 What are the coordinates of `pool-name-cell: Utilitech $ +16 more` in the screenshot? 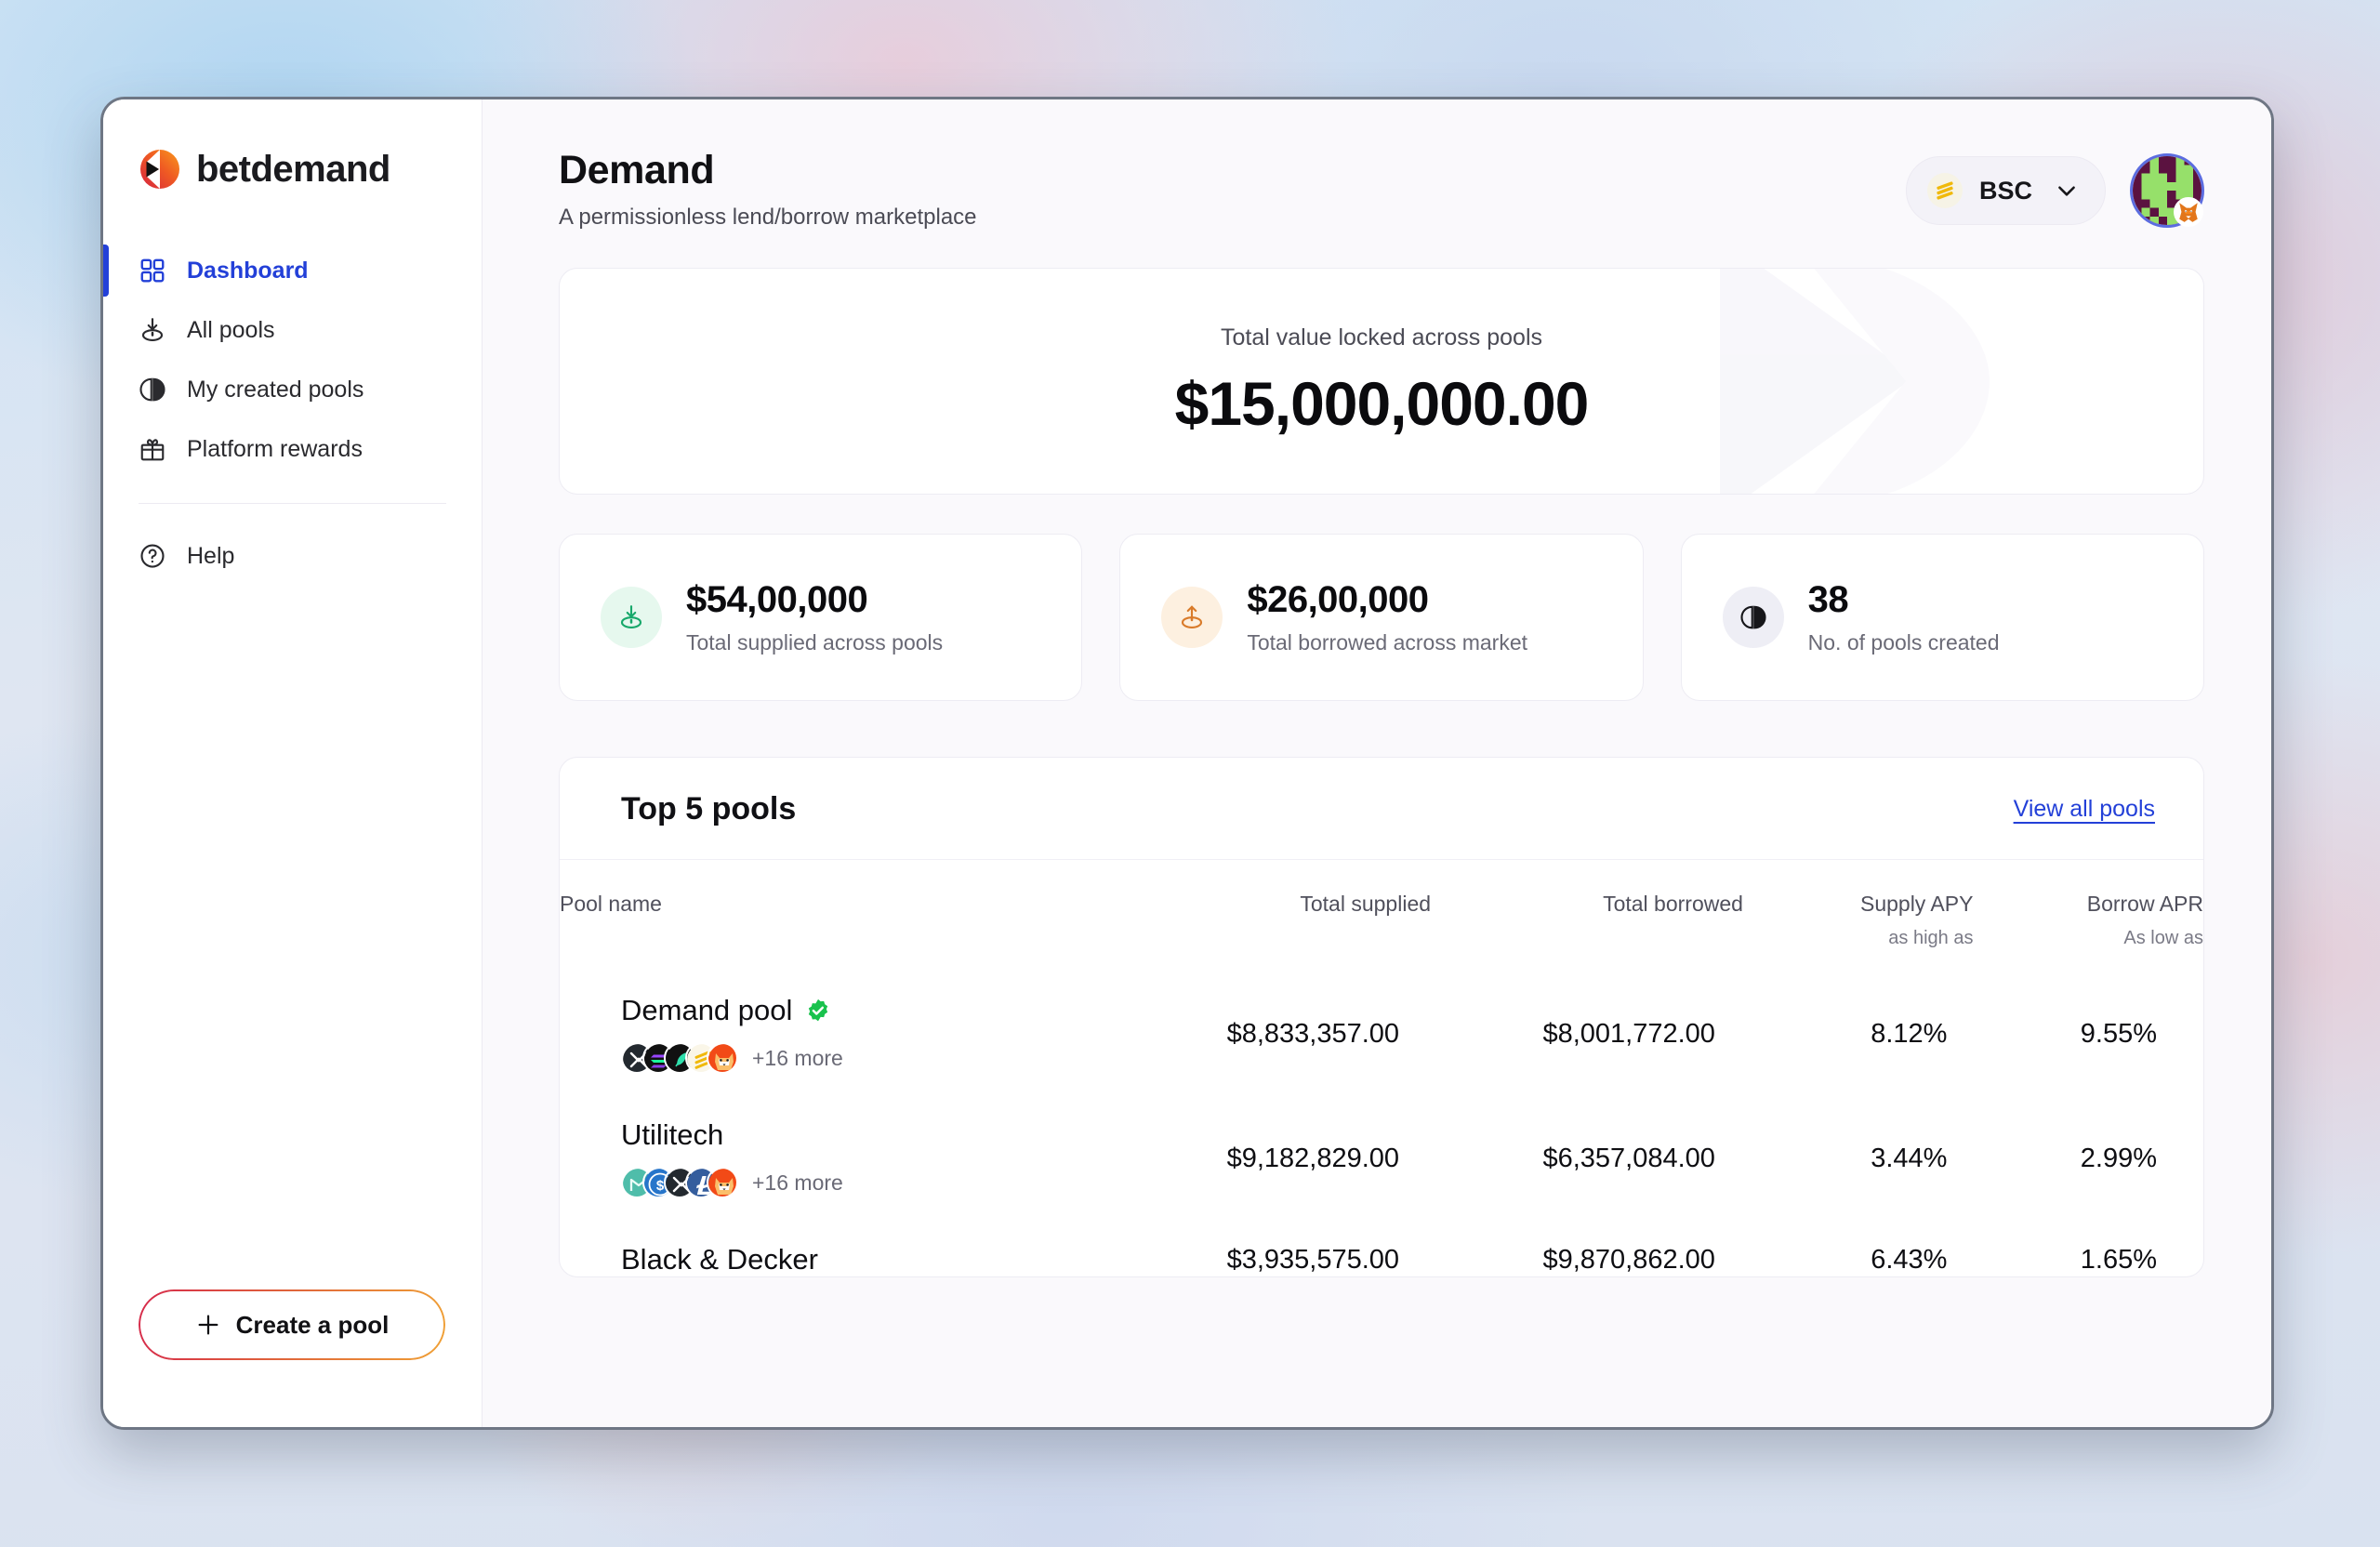 It's located at (839, 1136).